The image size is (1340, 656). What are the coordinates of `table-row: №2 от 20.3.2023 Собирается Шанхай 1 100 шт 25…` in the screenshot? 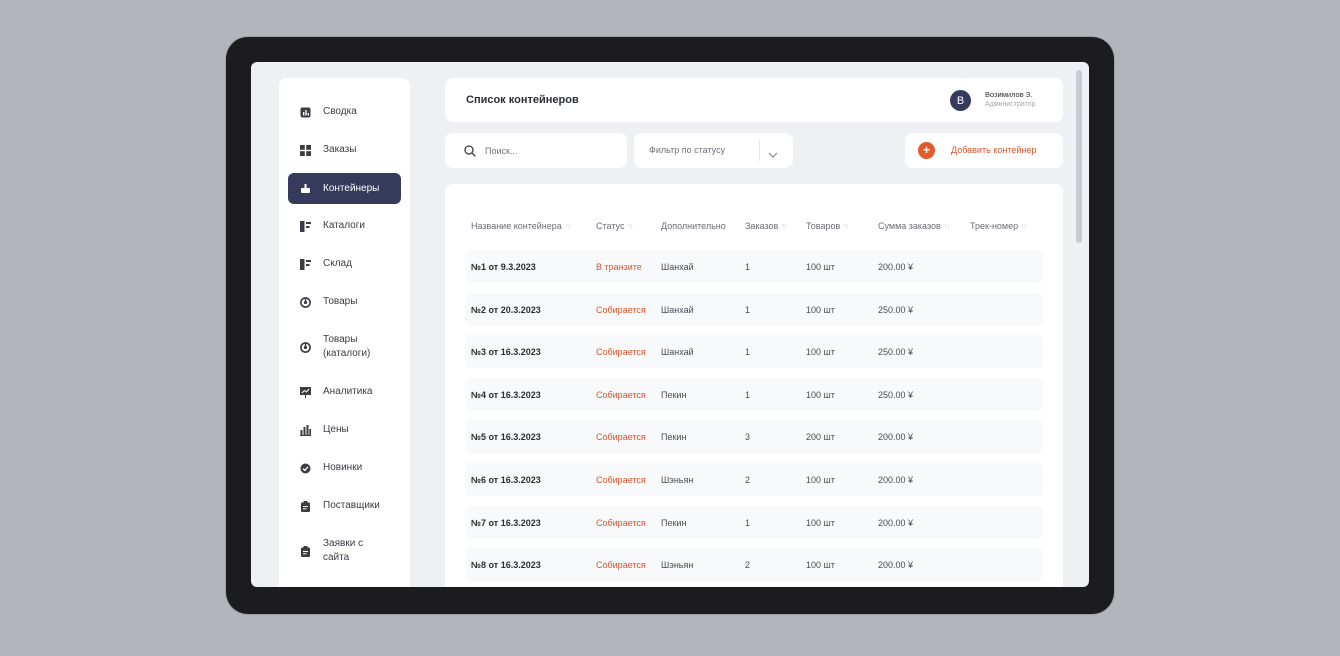 It's located at (754, 309).